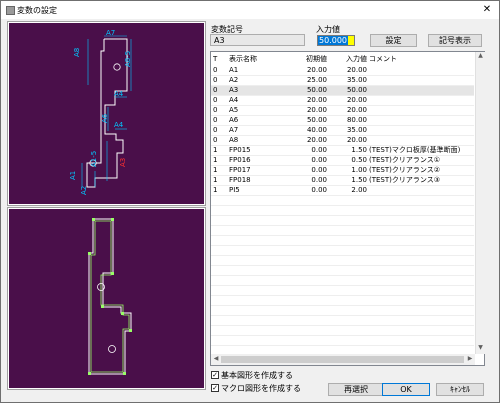 The height and width of the screenshot is (403, 500). What do you see at coordinates (455, 40) in the screenshot?
I see `show-symbols-button: 記号表示` at bounding box center [455, 40].